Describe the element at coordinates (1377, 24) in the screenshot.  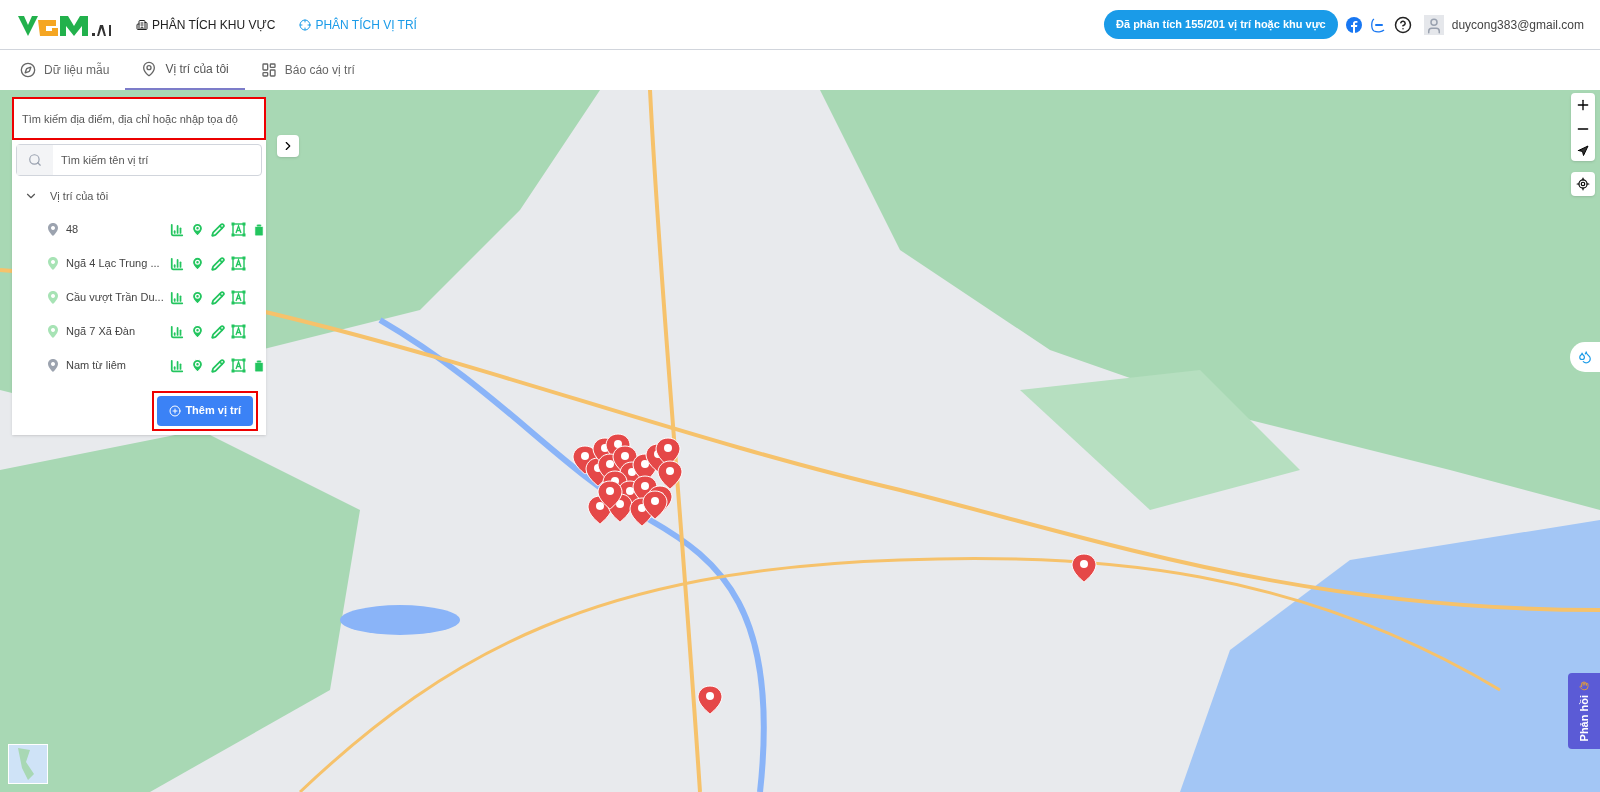
I see `chat-icon` at that location.